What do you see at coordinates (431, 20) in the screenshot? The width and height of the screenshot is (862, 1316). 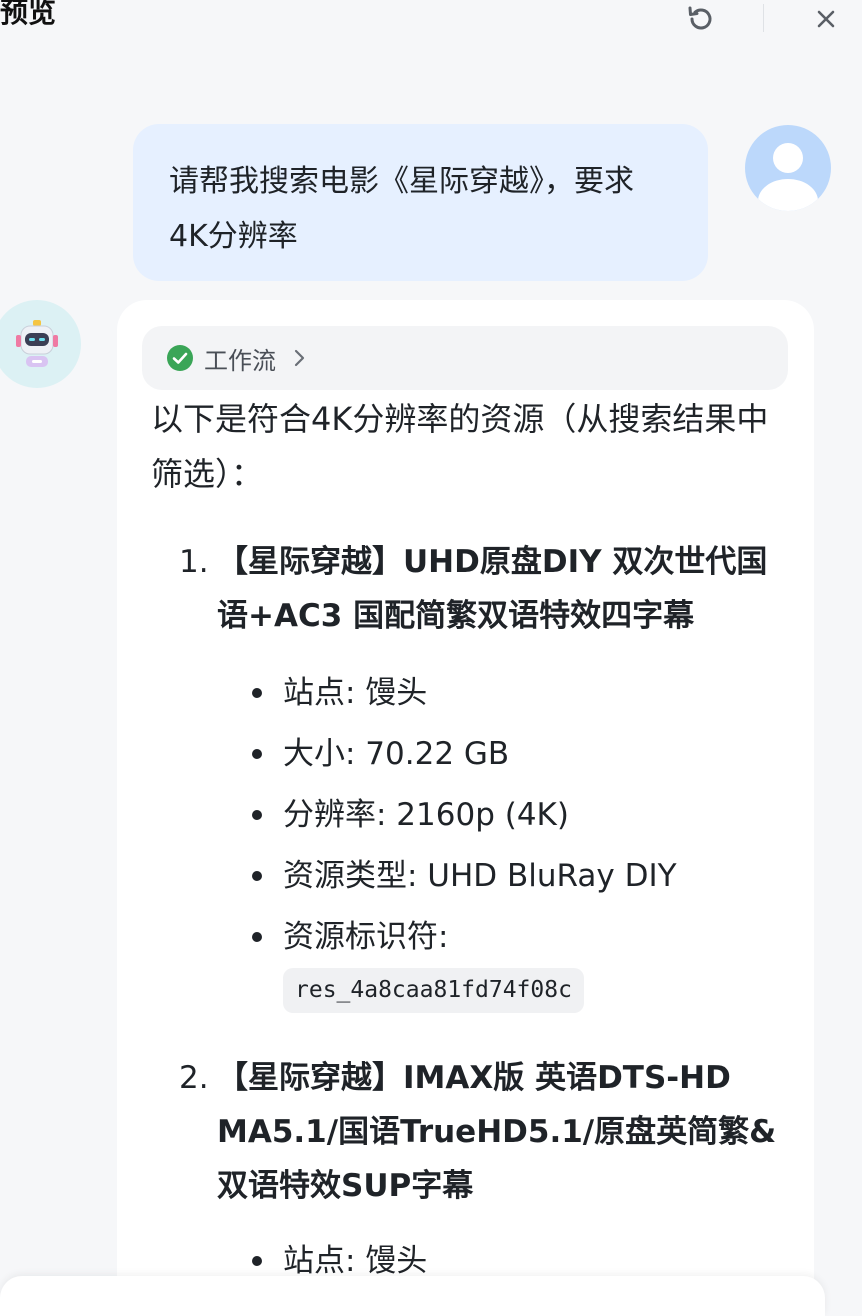 I see `preview-header: 预览` at bounding box center [431, 20].